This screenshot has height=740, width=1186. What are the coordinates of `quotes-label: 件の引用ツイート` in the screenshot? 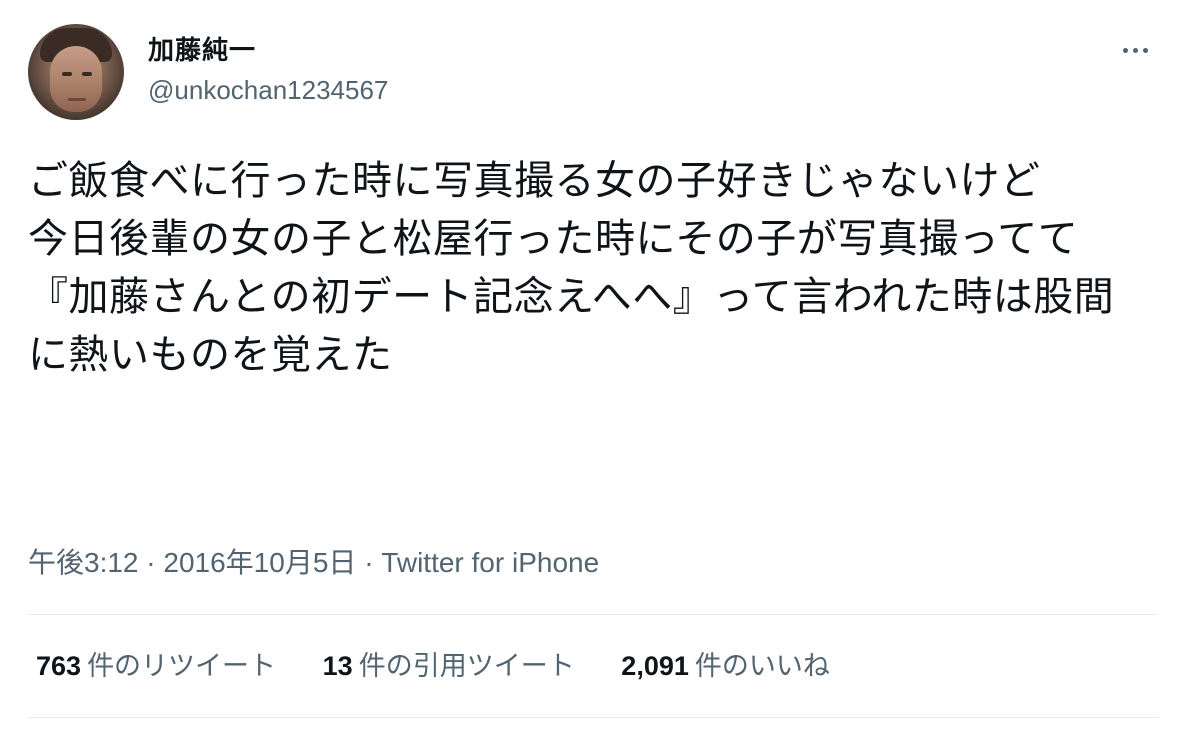 It's located at (466, 666).